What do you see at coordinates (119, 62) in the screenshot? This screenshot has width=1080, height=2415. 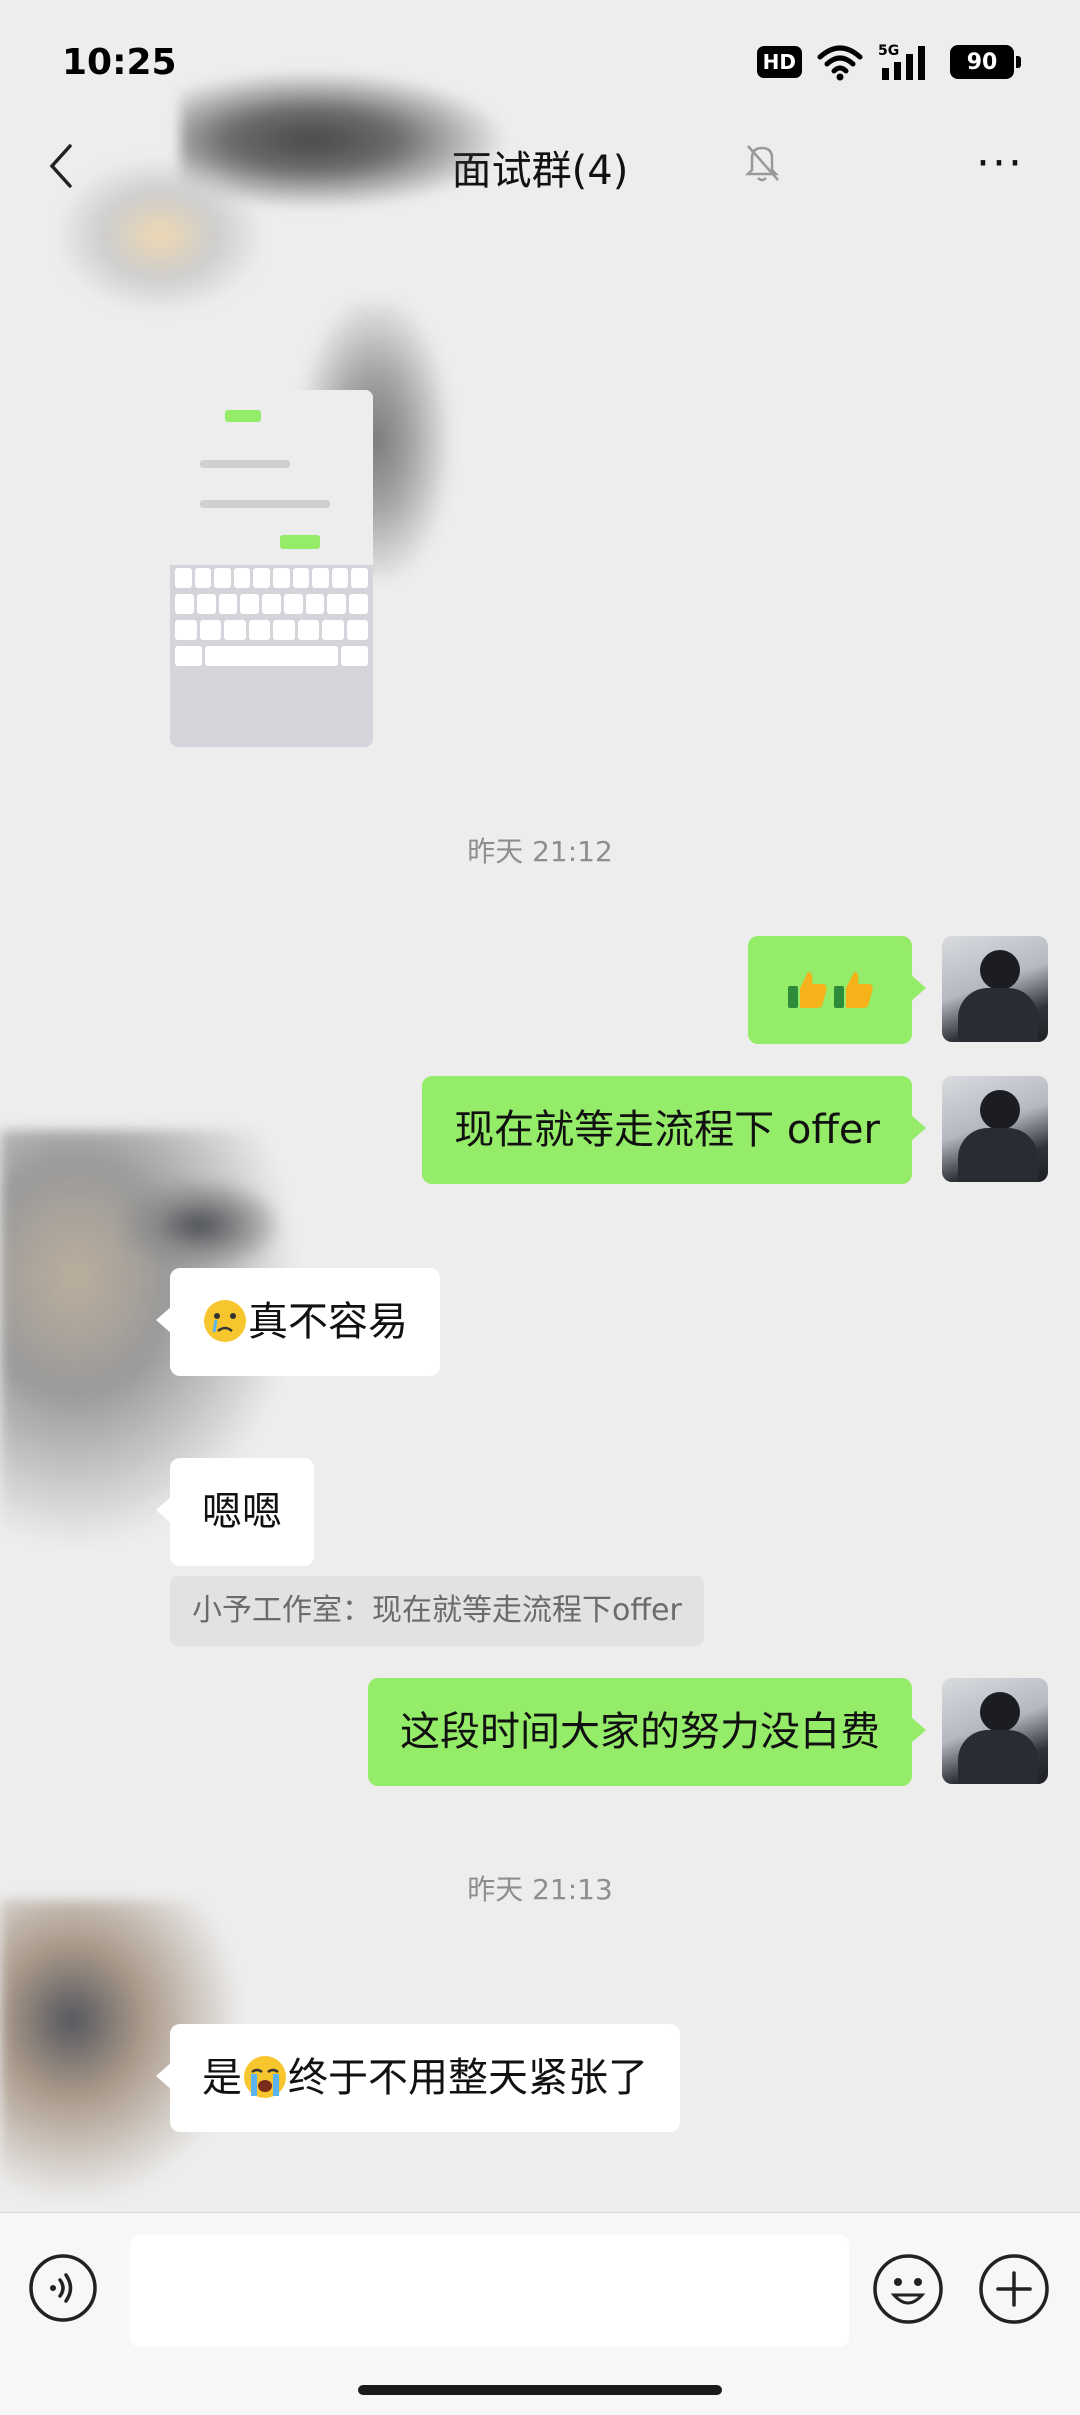 I see `status-time: 10:25` at bounding box center [119, 62].